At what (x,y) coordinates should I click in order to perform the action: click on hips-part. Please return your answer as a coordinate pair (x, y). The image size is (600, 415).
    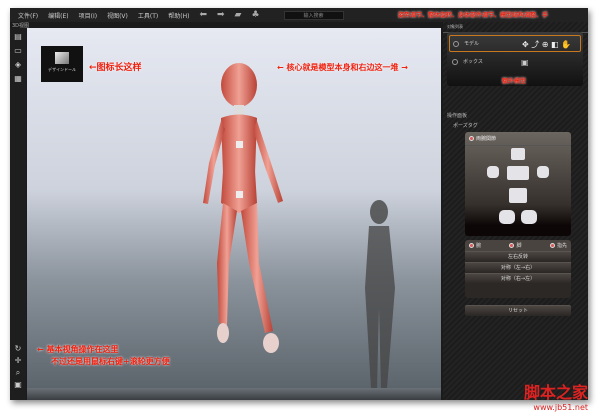
    Looking at the image, I should click on (518, 195).